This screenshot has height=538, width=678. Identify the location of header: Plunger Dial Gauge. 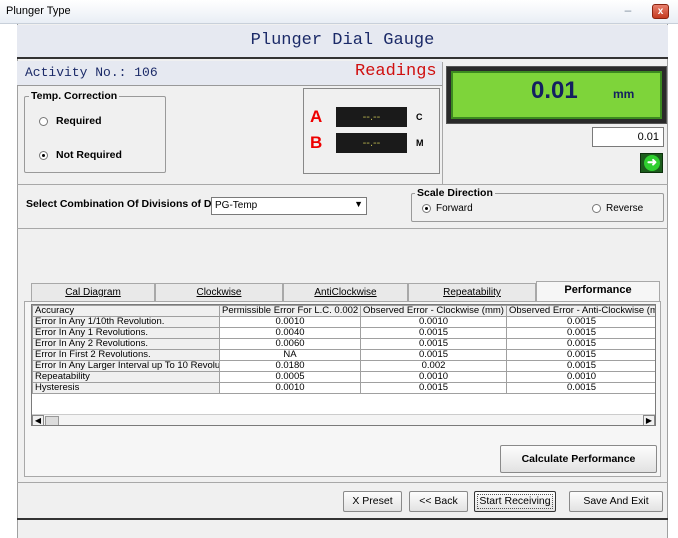
(342, 42).